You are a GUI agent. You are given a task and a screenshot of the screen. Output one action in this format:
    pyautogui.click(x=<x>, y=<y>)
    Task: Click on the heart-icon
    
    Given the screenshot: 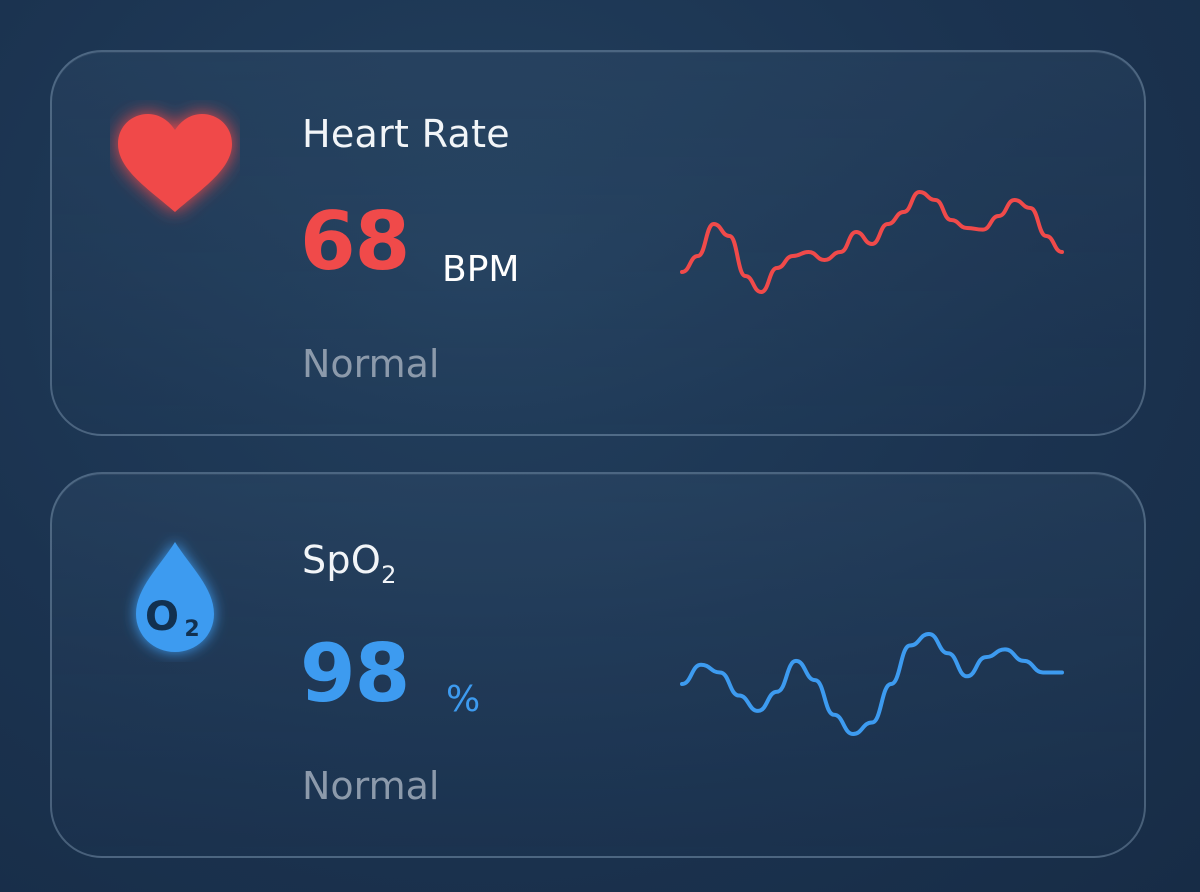 What is the action you would take?
    pyautogui.click(x=175, y=165)
    